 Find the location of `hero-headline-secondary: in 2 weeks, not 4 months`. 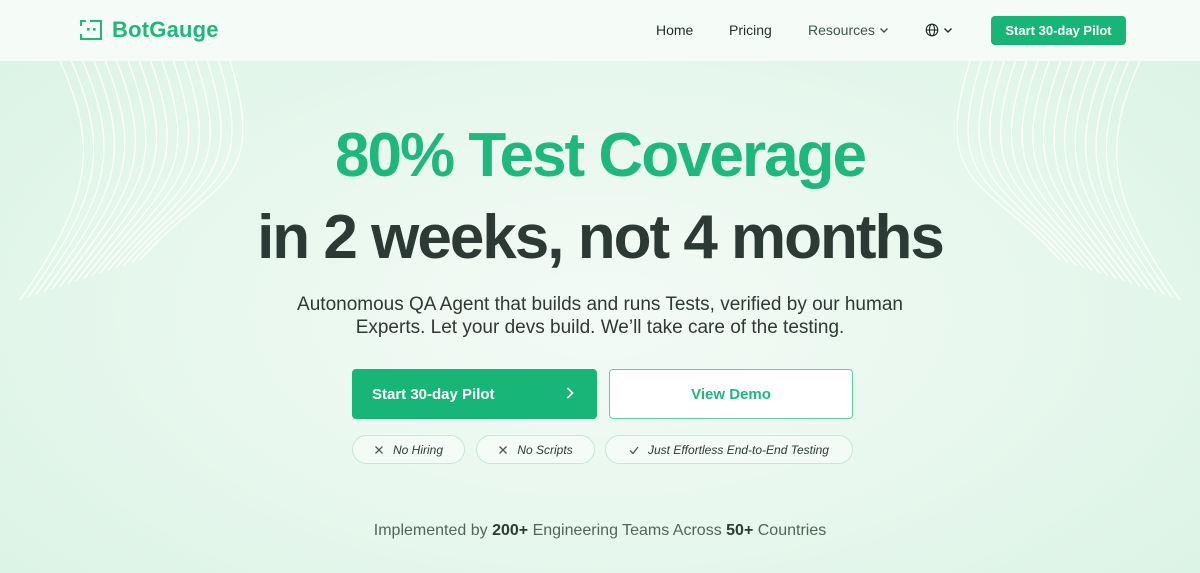

hero-headline-secondary: in 2 weeks, not 4 months is located at coordinates (601, 237).